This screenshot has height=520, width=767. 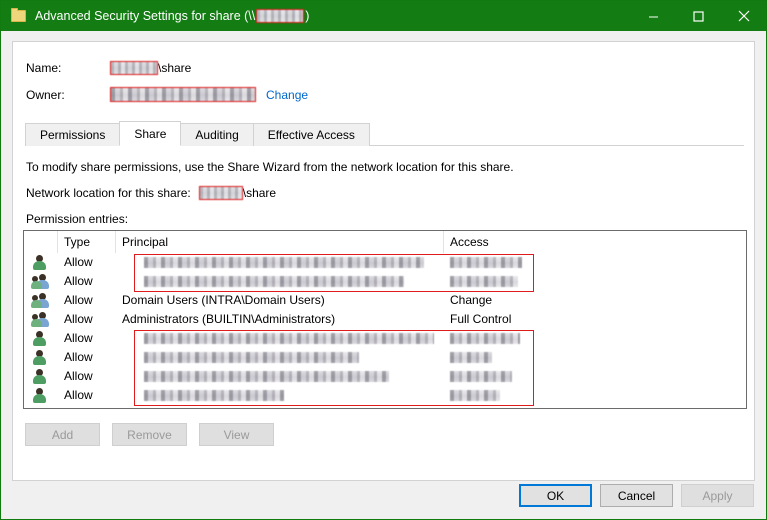 I want to click on view-button-label: View, so click(x=236, y=434).